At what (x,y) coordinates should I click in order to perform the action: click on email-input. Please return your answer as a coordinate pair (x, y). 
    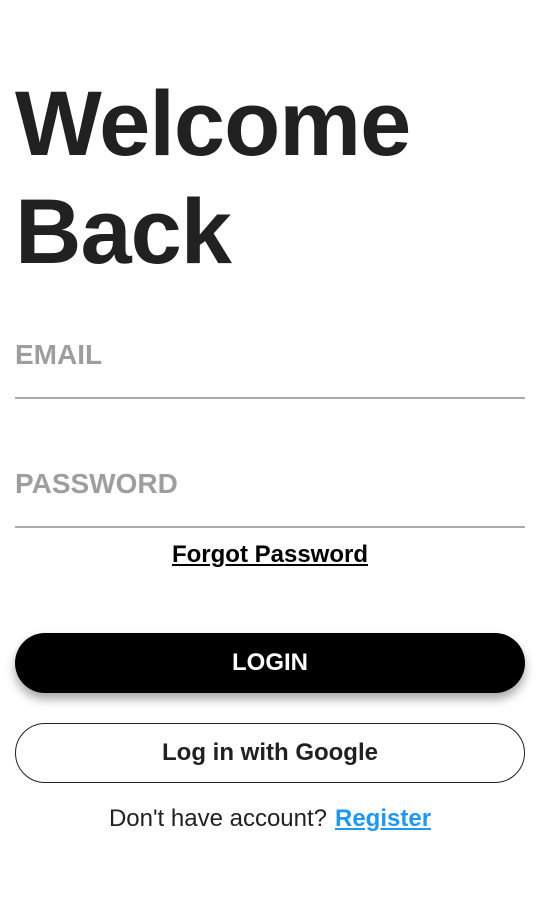
    Looking at the image, I should click on (270, 368).